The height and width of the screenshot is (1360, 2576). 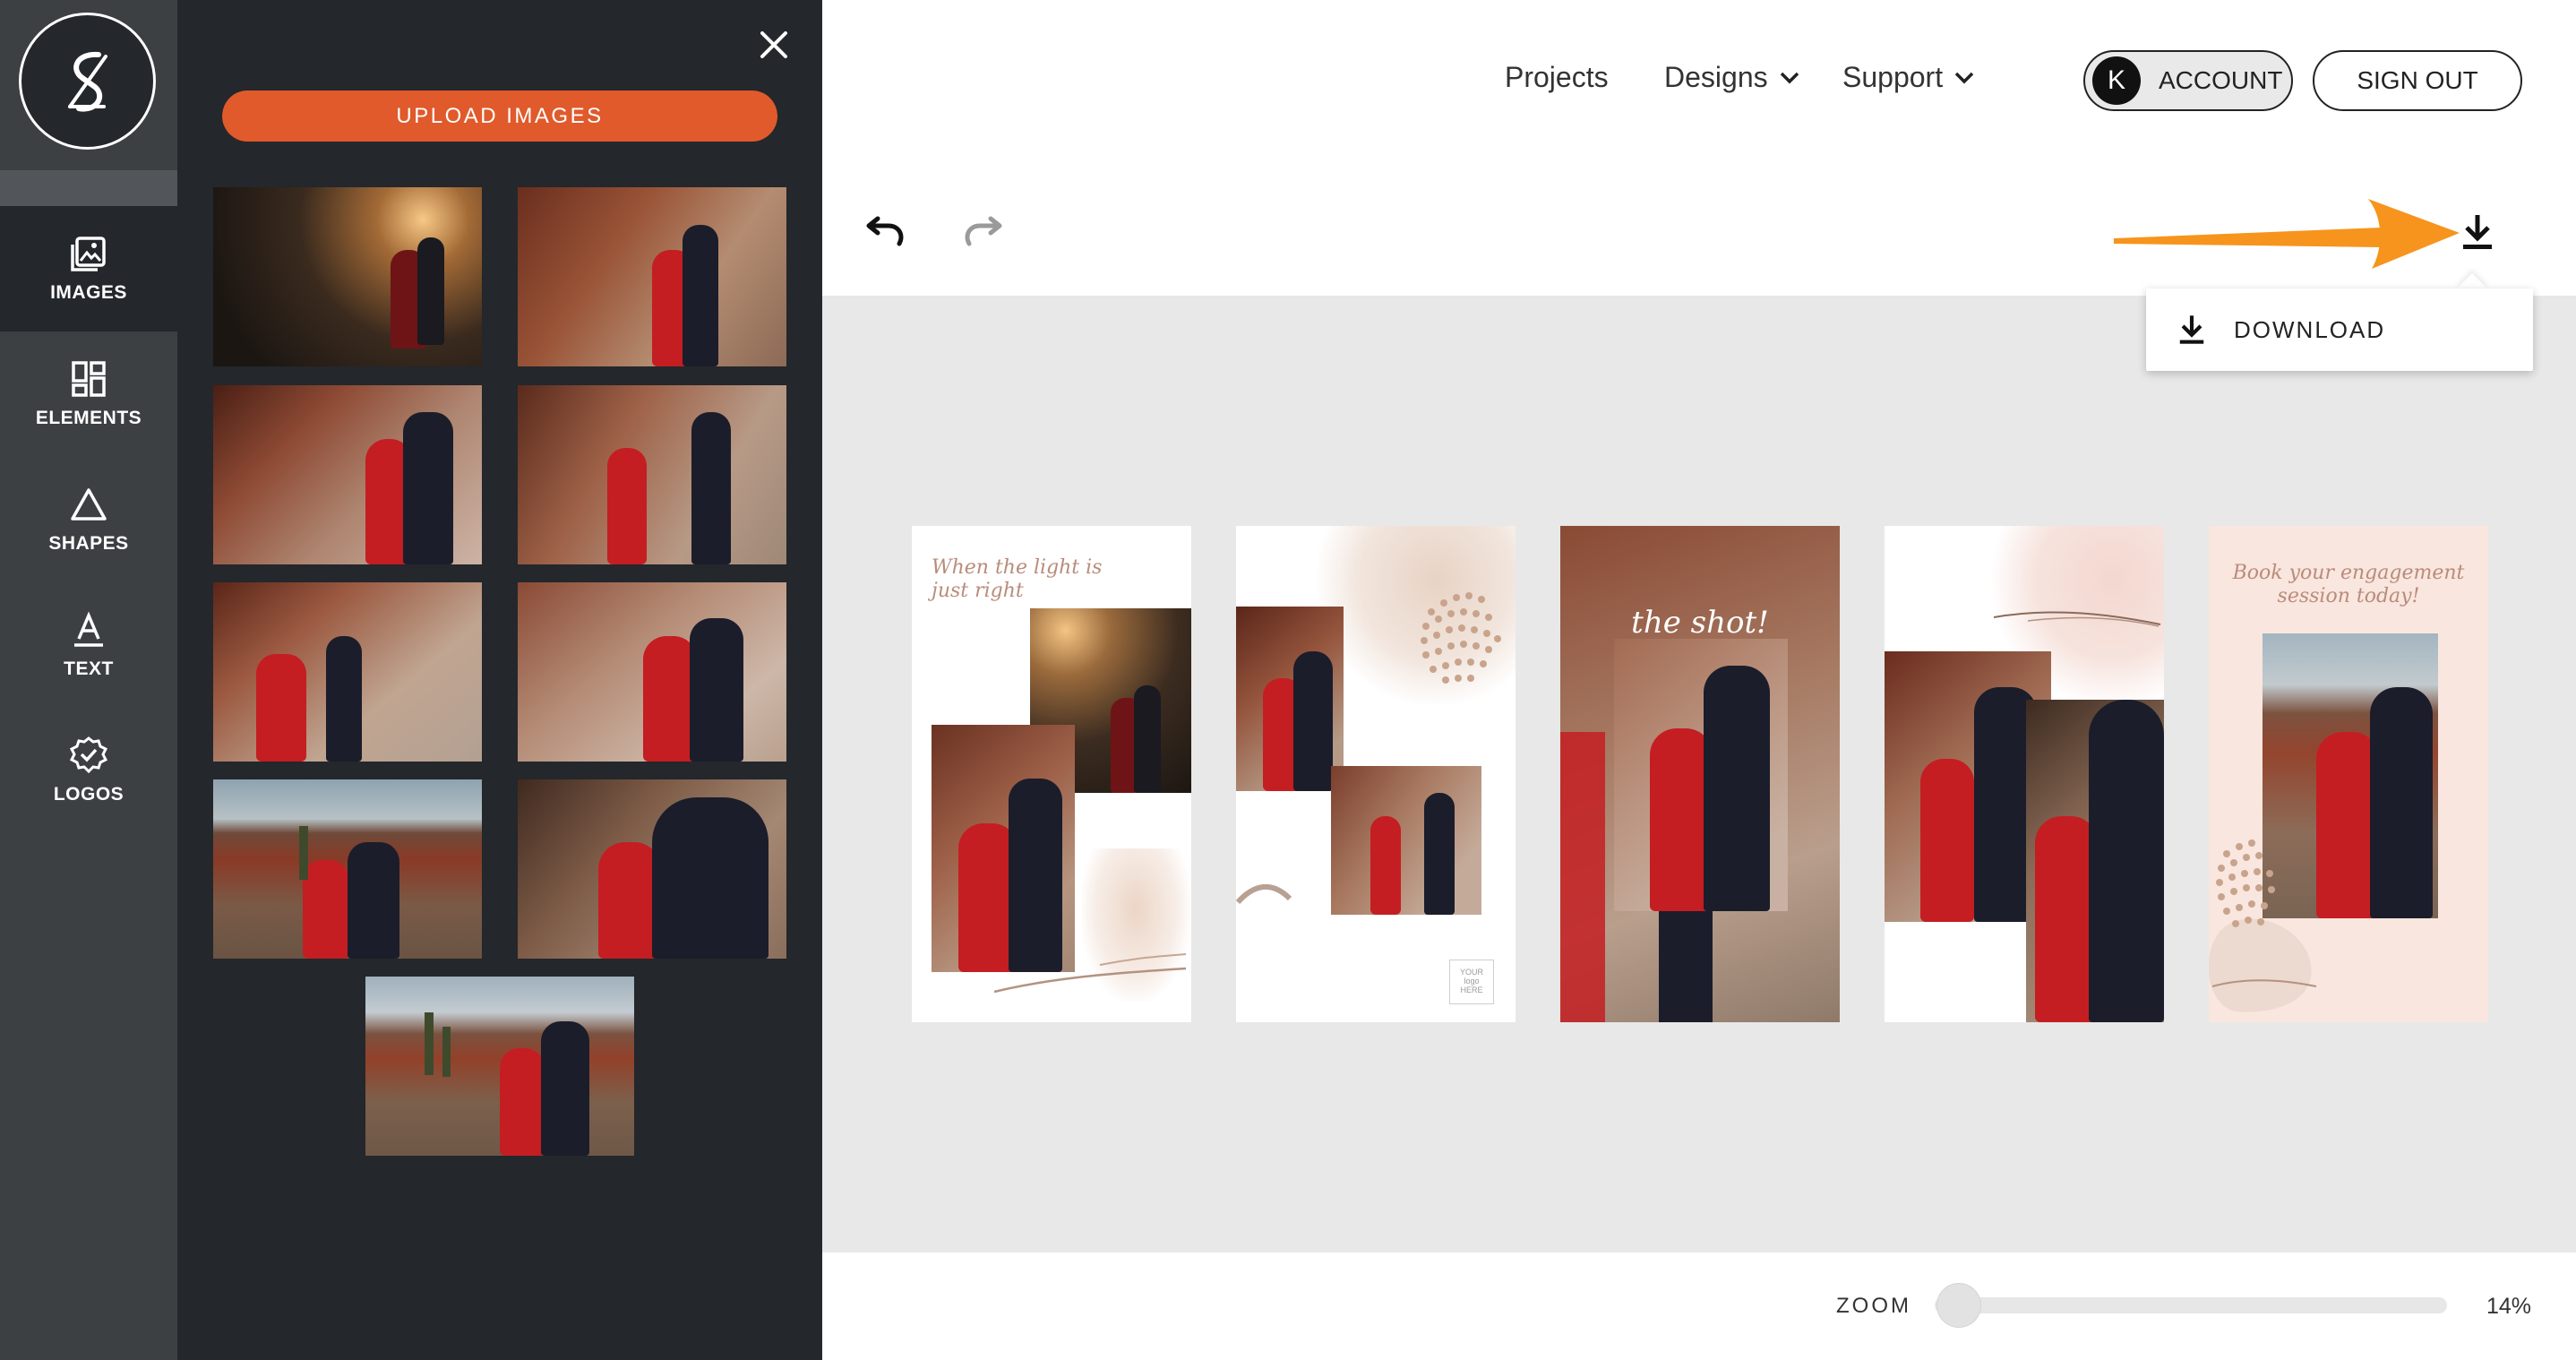 I want to click on sidebar-item-label: ELEMENTS, so click(x=88, y=418).